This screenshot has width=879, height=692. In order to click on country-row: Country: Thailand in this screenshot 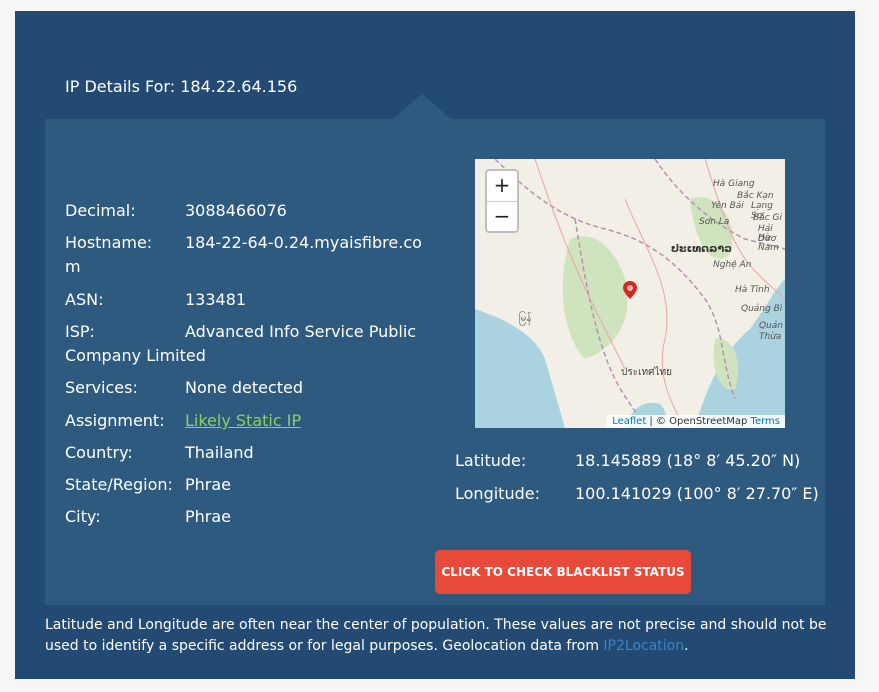, I will do `click(245, 453)`.